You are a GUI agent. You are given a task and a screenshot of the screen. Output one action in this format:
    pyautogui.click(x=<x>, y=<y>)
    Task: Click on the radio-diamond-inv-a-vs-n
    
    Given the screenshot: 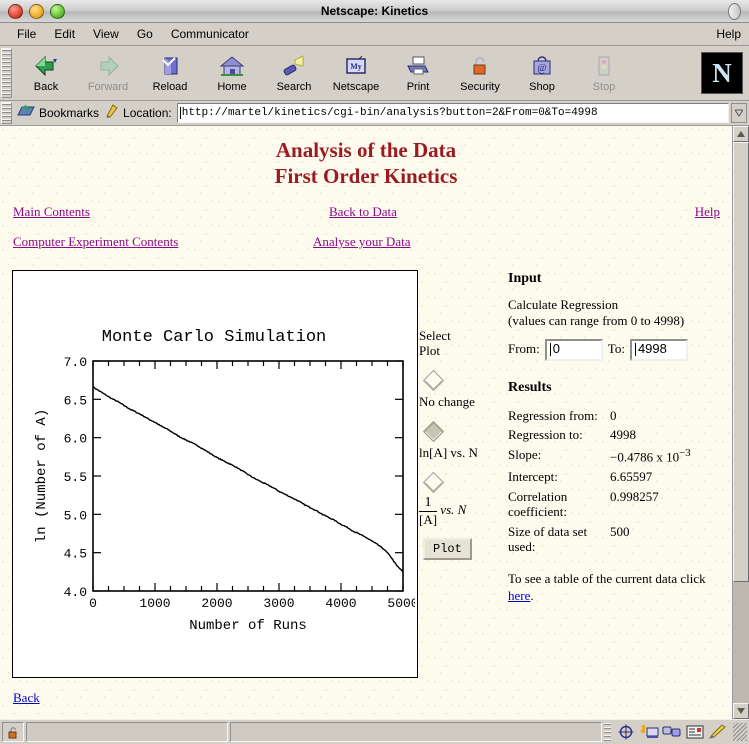 What is the action you would take?
    pyautogui.click(x=433, y=482)
    